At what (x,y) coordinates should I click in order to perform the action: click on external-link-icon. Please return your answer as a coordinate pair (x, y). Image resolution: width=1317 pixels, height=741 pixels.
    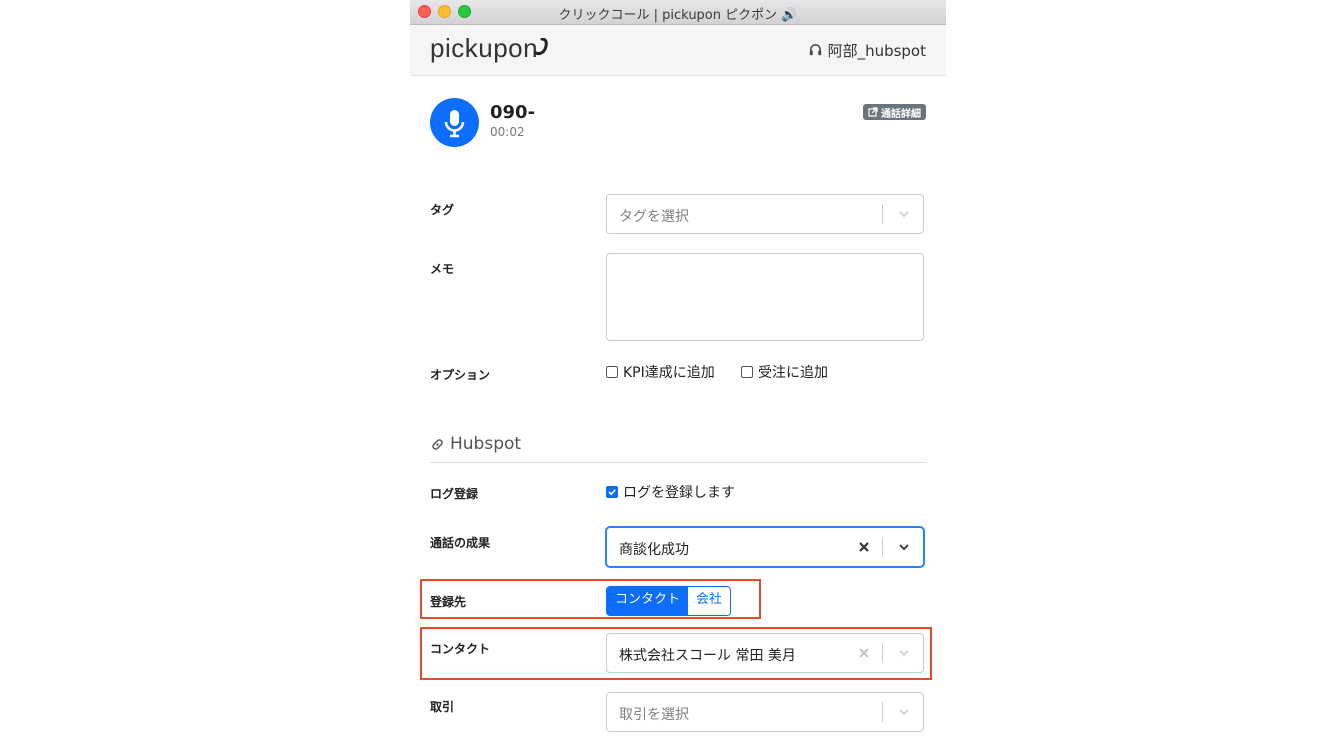
    Looking at the image, I should click on (873, 112).